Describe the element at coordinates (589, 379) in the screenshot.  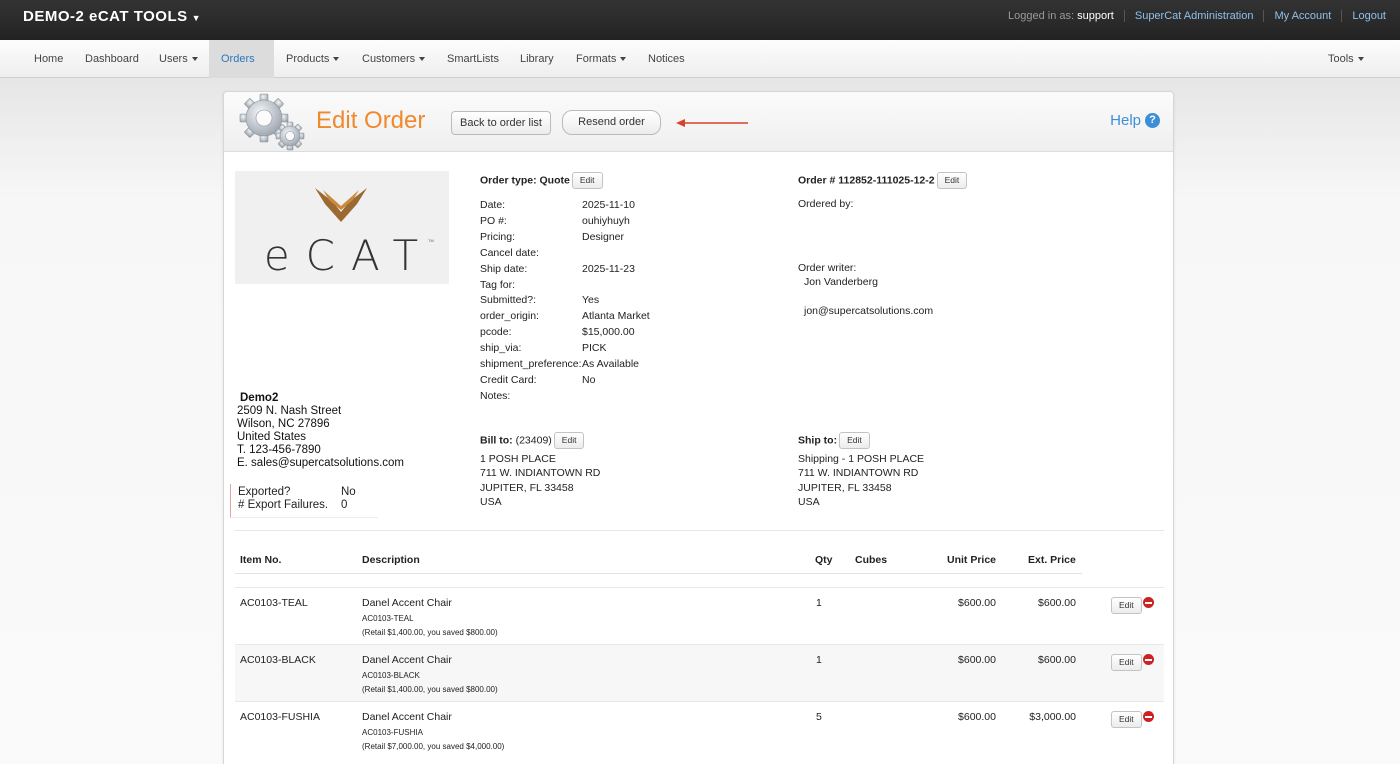
I see `detail-value: No` at that location.